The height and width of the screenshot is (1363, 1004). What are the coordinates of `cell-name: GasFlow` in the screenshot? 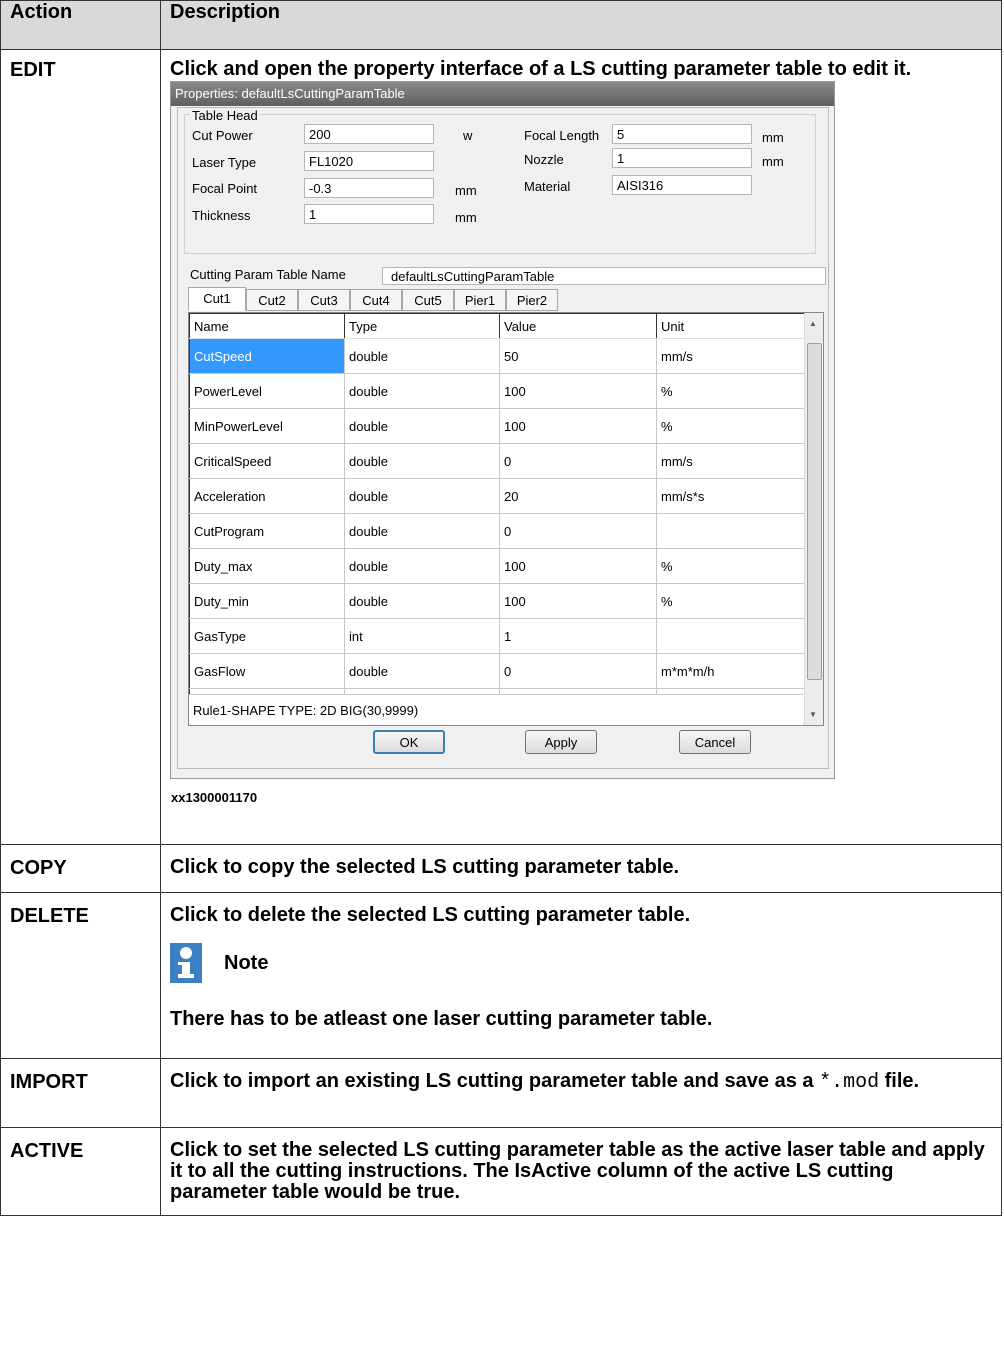 It's located at (267, 671).